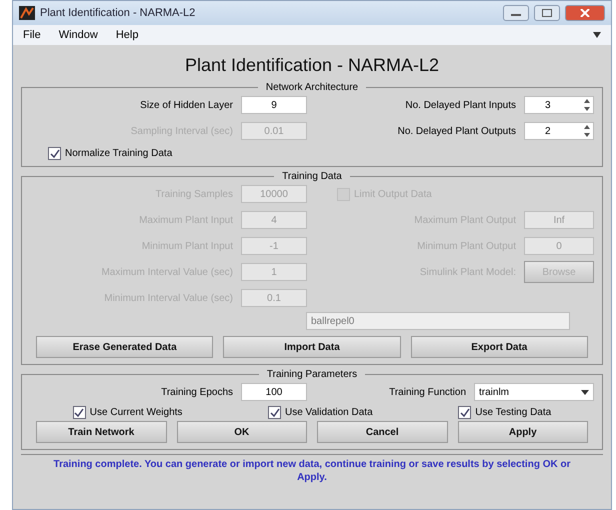 The width and height of the screenshot is (616, 510). What do you see at coordinates (274, 105) in the screenshot?
I see `input-field: 9` at bounding box center [274, 105].